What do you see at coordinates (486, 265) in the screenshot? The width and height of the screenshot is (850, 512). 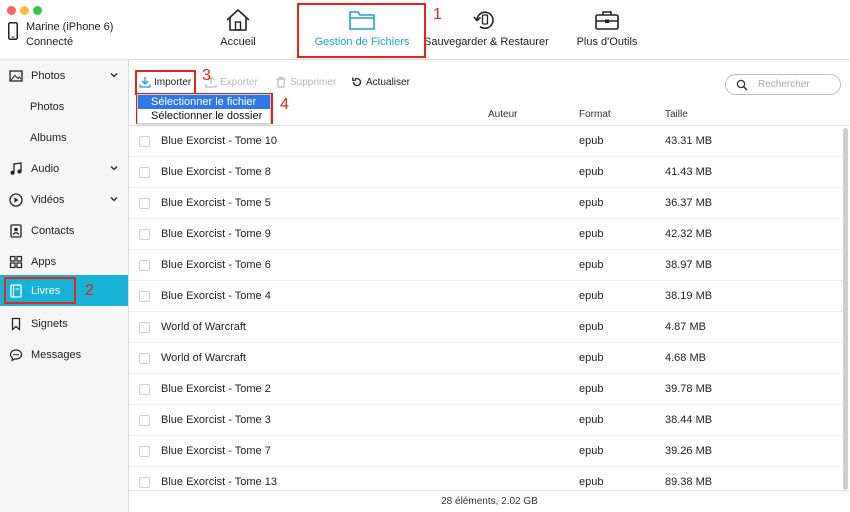 I see `table-row: Blue Exorcist - Tome 6 epub 38.97 MB` at bounding box center [486, 265].